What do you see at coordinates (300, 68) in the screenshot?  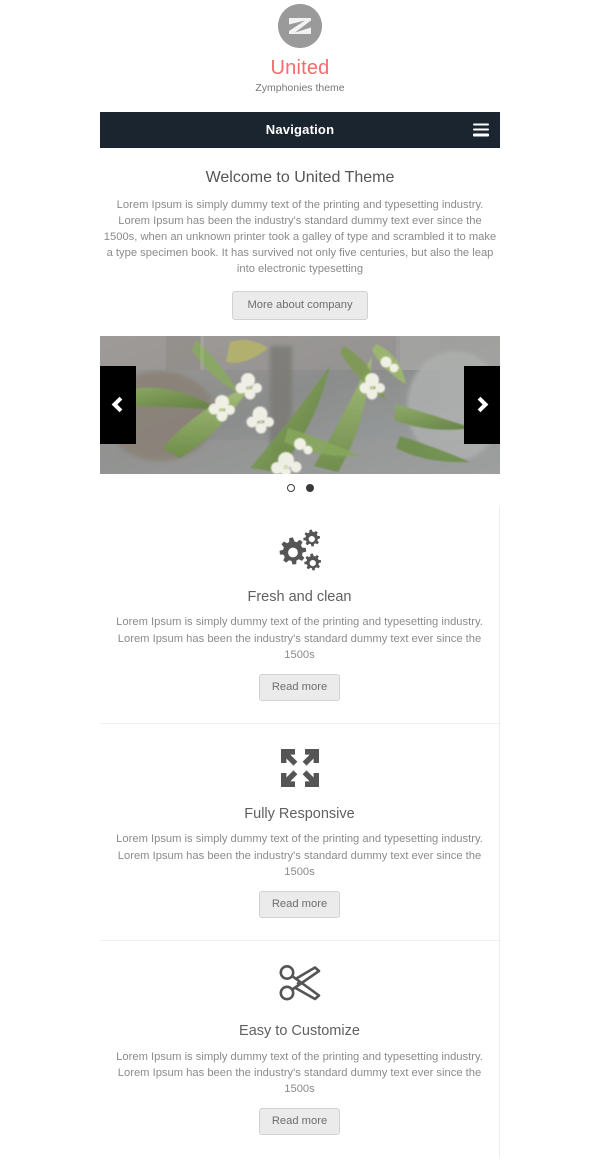 I see `site-name: United` at bounding box center [300, 68].